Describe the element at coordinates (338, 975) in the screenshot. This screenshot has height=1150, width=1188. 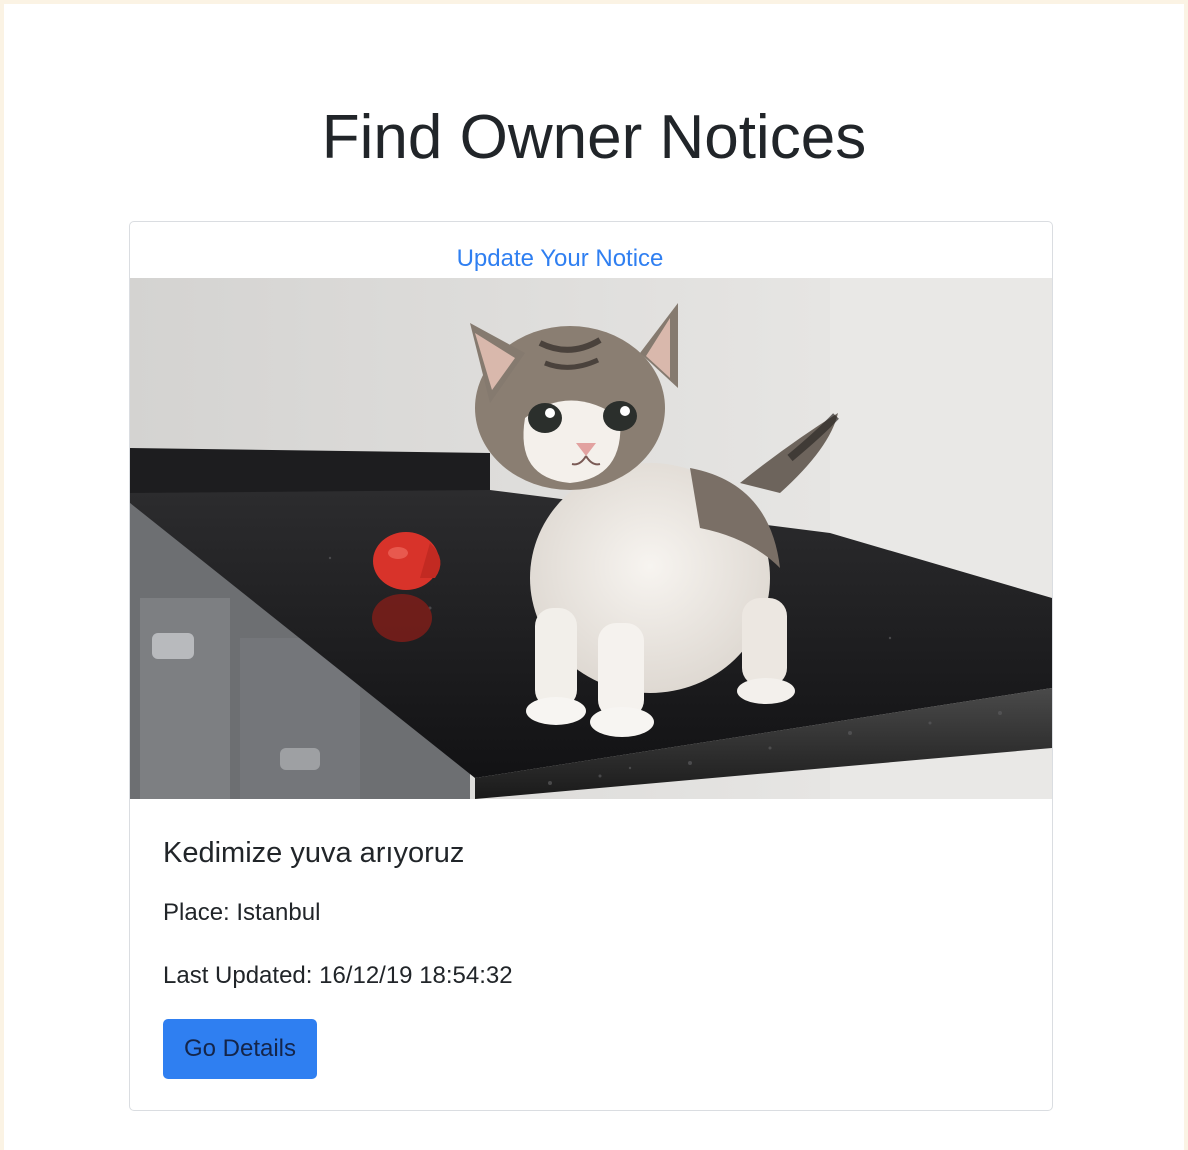
I see `notice-last-updated: Last Updated: 16/12/19 18:54:32` at that location.